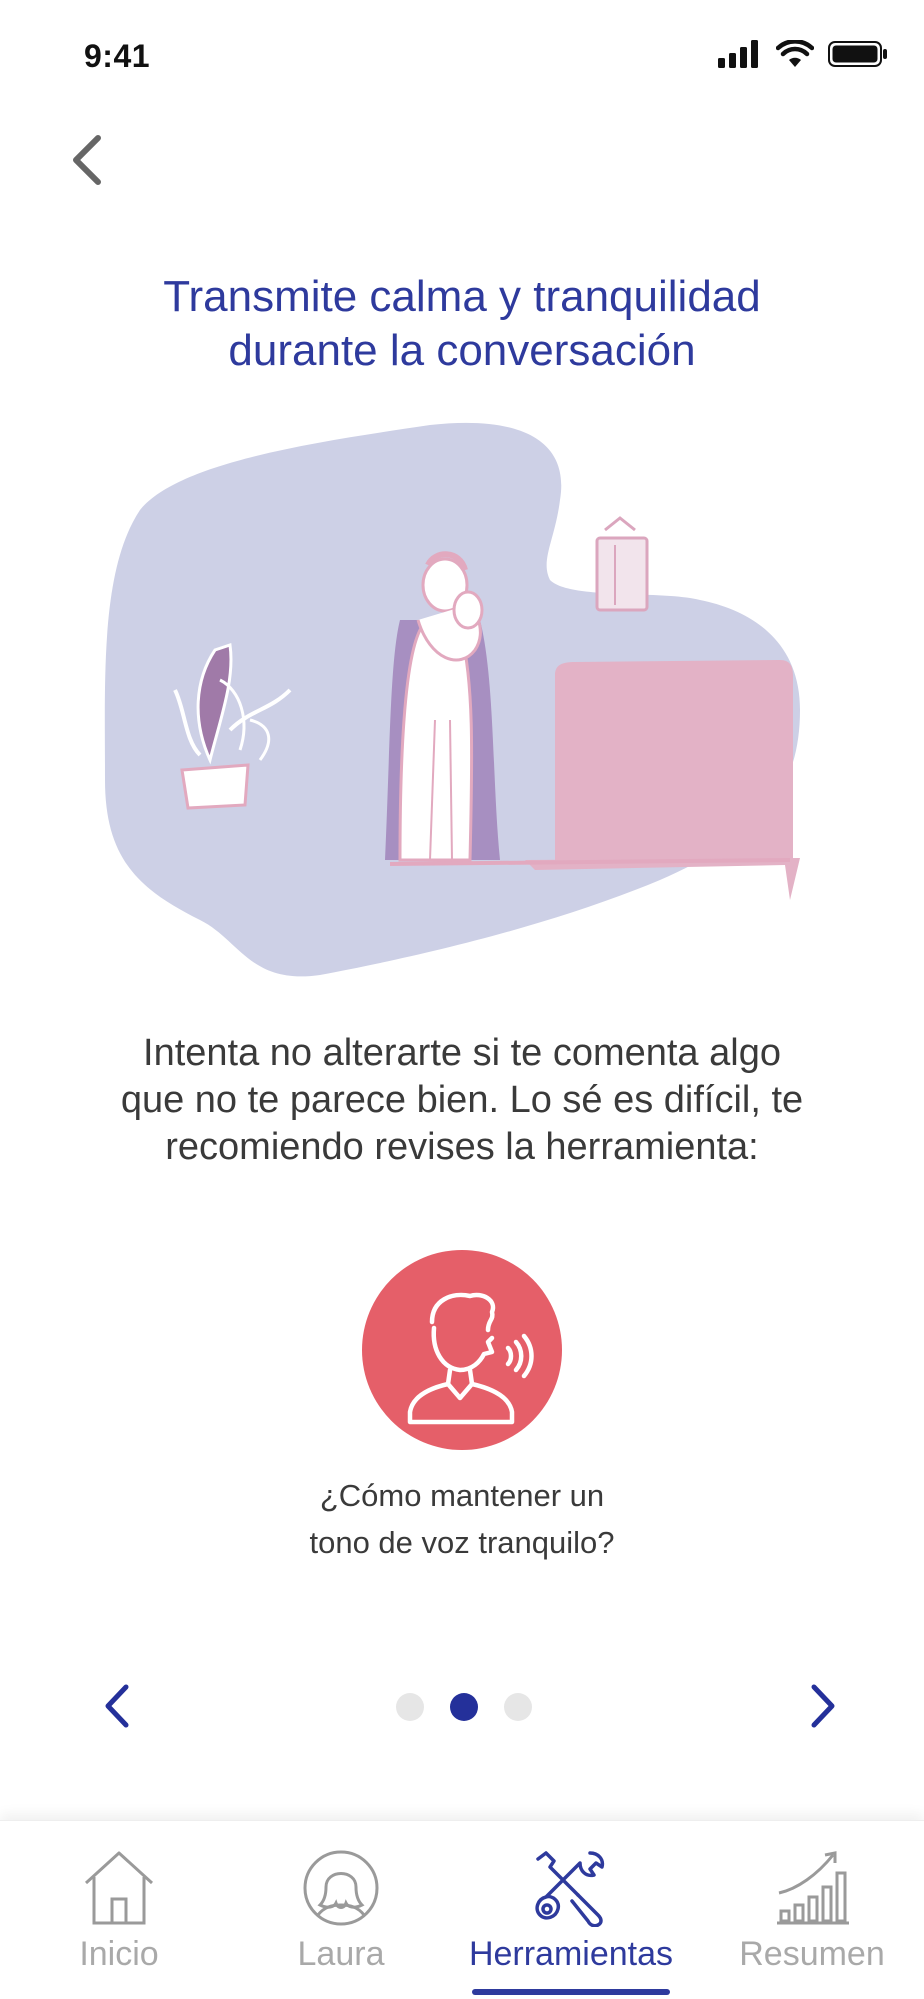 Image resolution: width=924 pixels, height=1999 pixels. I want to click on home-icon, so click(119, 1888).